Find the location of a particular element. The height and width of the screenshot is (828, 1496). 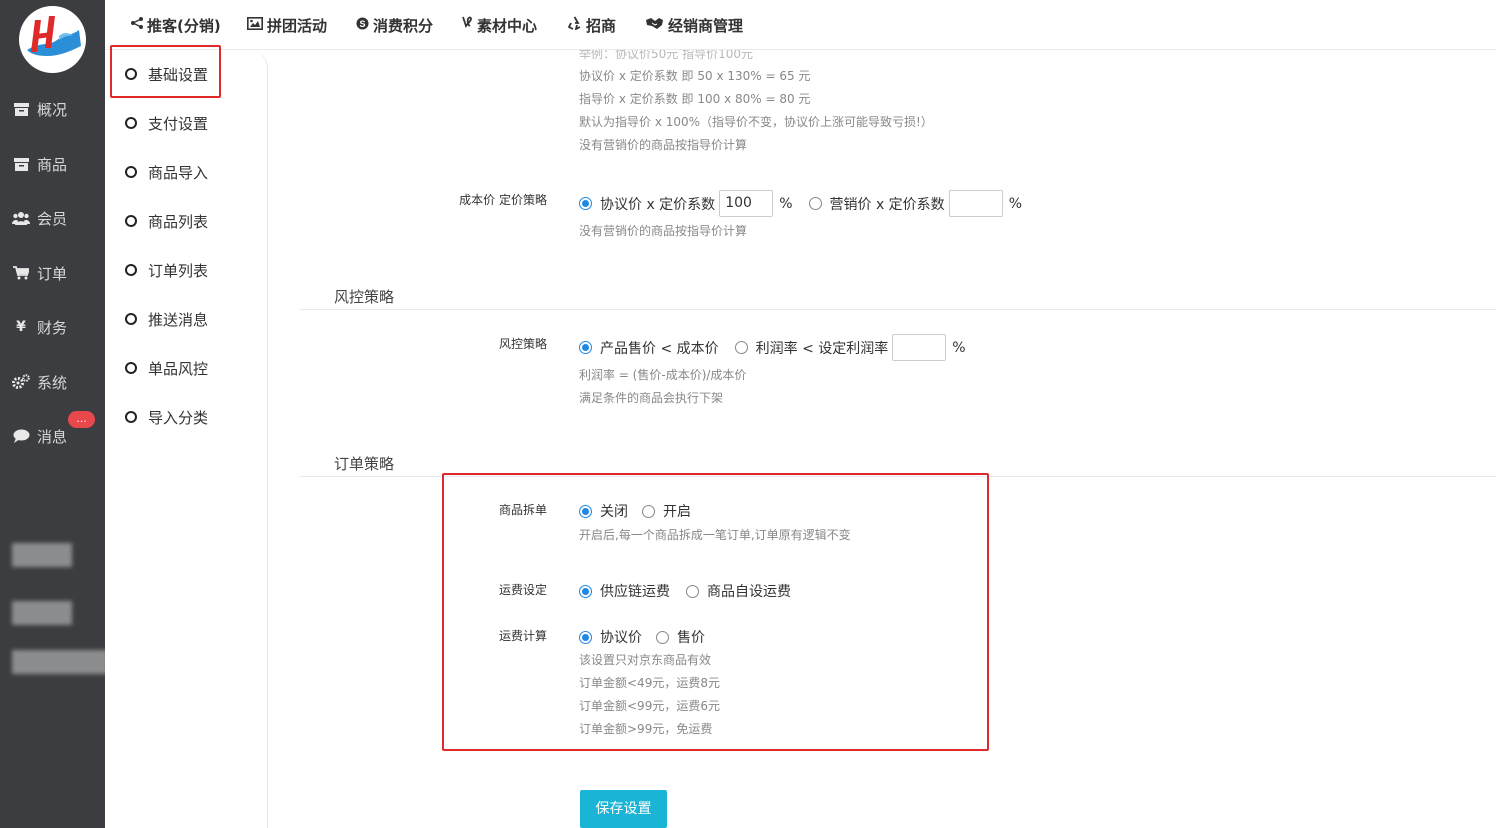

nav-item-overview: 概况 is located at coordinates (39, 109).